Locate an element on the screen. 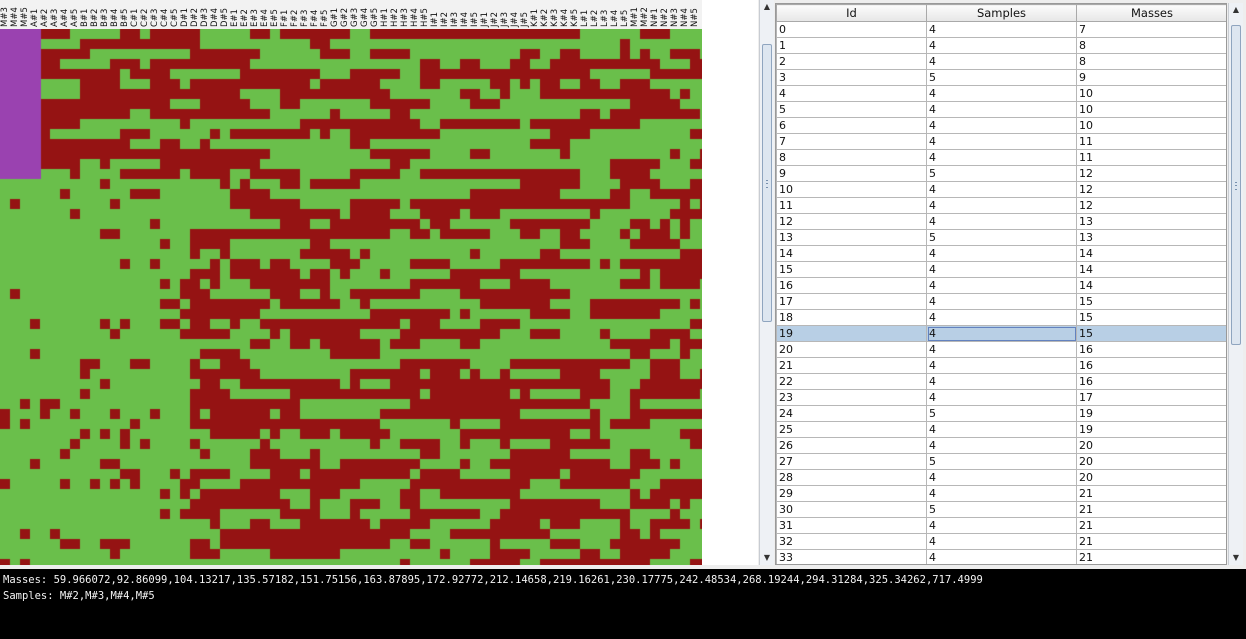 This screenshot has height=639, width=1246. column-header-masses: Masses is located at coordinates (1151, 13).